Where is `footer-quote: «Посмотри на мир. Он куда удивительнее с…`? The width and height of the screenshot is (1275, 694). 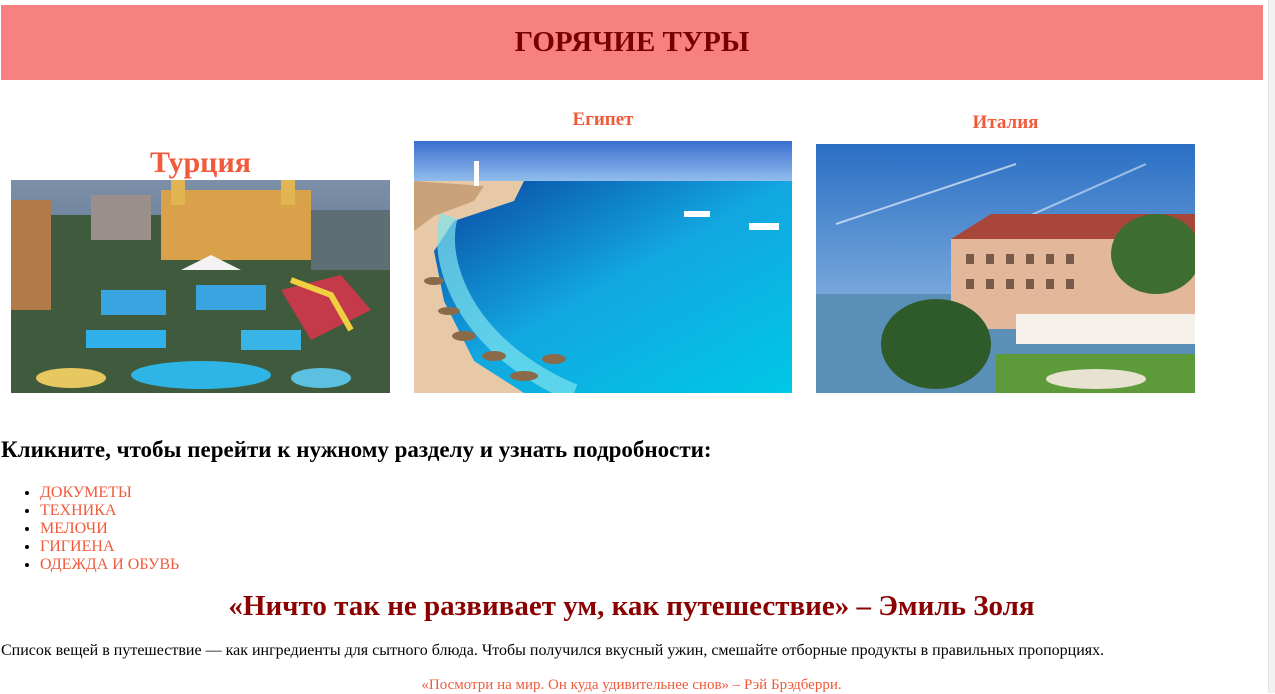 footer-quote: «Посмотри на мир. Он куда удивительнее с… is located at coordinates (631, 685).